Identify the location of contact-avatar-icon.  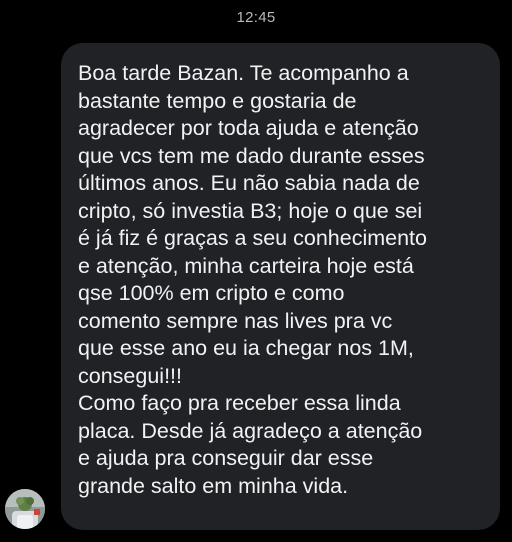
(25, 509).